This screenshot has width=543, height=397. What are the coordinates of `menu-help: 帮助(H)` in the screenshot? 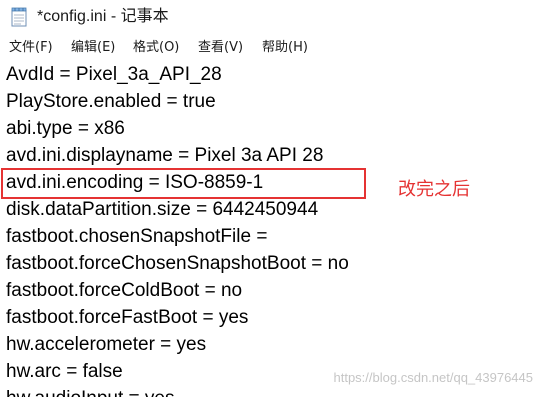 It's located at (285, 48).